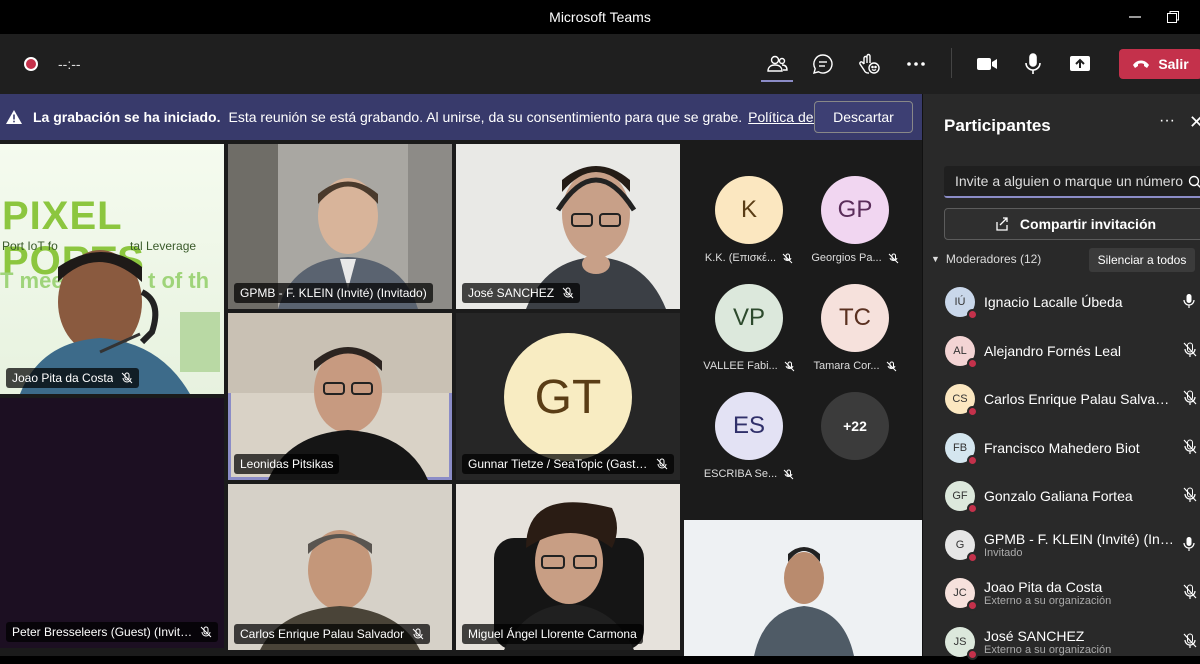 The image size is (1200, 664). What do you see at coordinates (1072, 224) in the screenshot?
I see `share-invitation-button: Compartir invitación` at bounding box center [1072, 224].